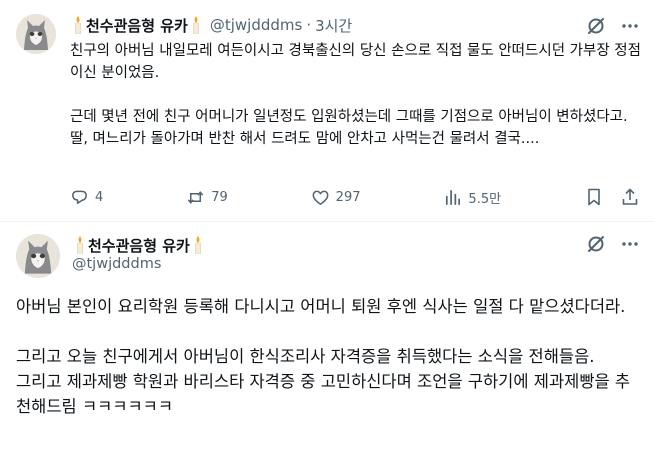 The image size is (654, 476). I want to click on timestamp: 3시간, so click(333, 25).